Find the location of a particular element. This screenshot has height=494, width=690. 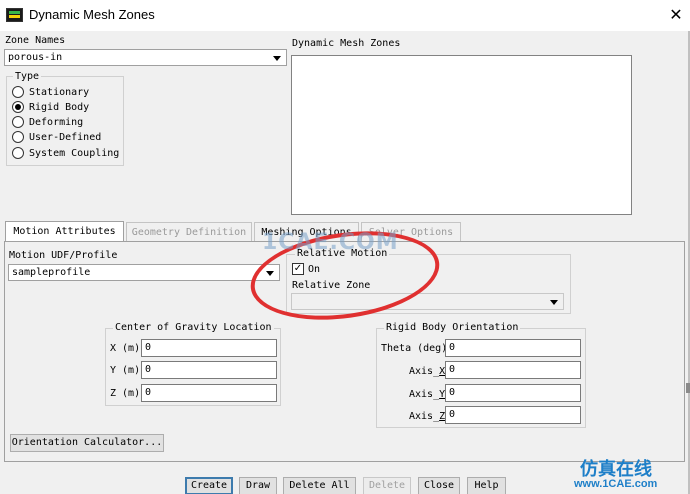

cog-z-input: 0 is located at coordinates (209, 393).